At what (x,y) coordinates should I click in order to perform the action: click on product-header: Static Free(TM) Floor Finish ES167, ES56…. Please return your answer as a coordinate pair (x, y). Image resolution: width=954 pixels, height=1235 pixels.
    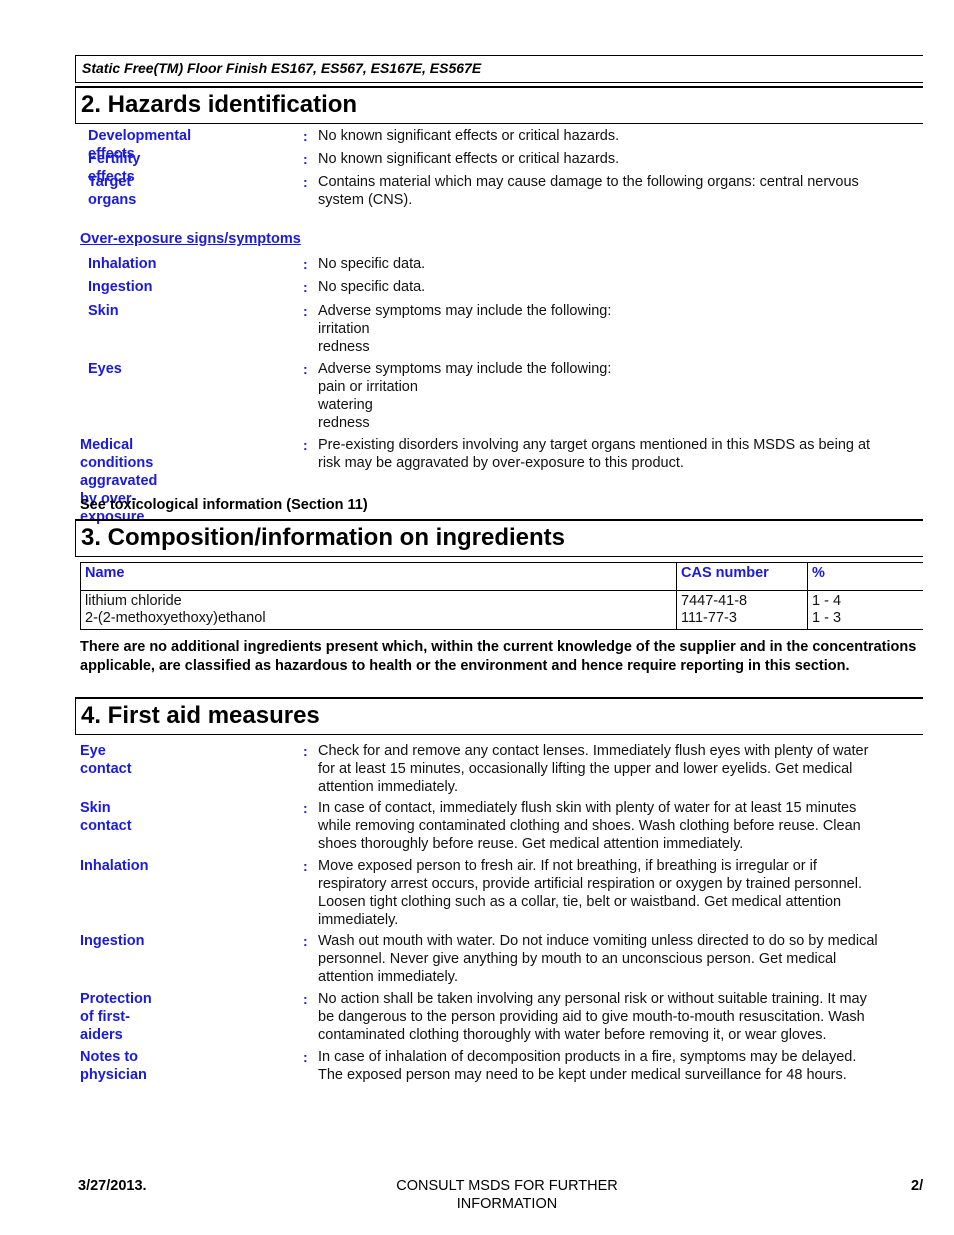
    Looking at the image, I should click on (499, 69).